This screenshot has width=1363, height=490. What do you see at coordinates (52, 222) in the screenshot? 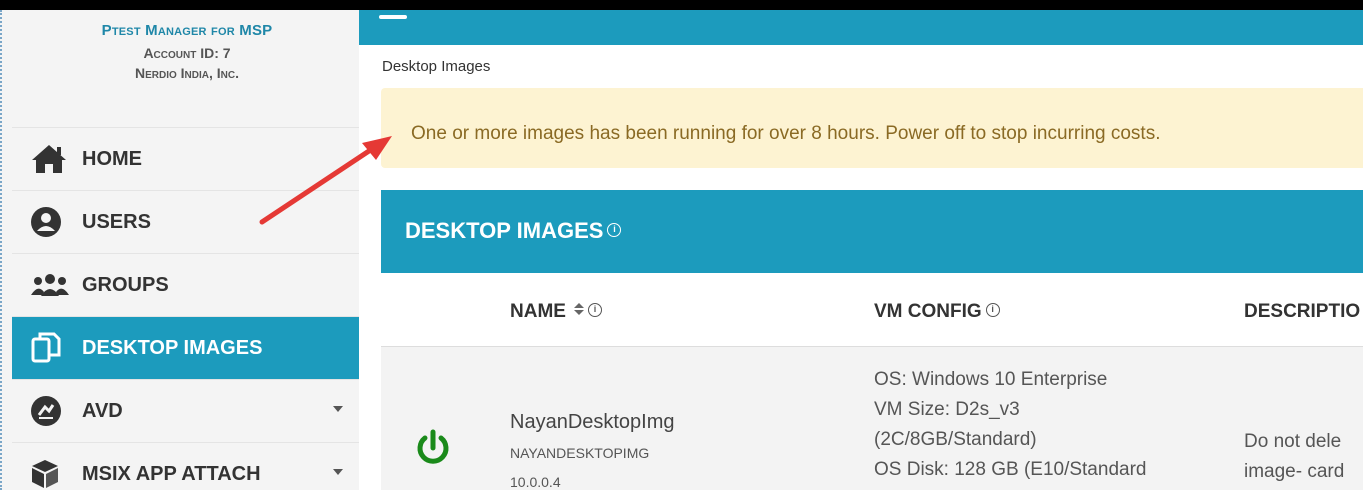
I see `user-icon` at bounding box center [52, 222].